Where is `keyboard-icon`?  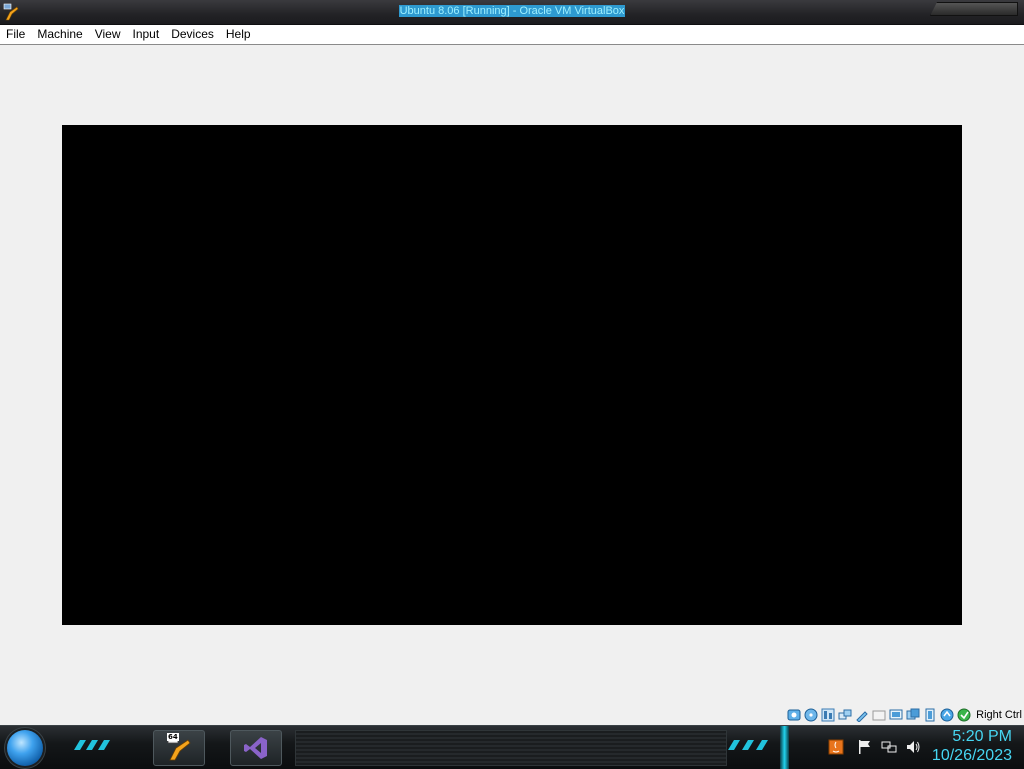
keyboard-icon is located at coordinates (964, 715).